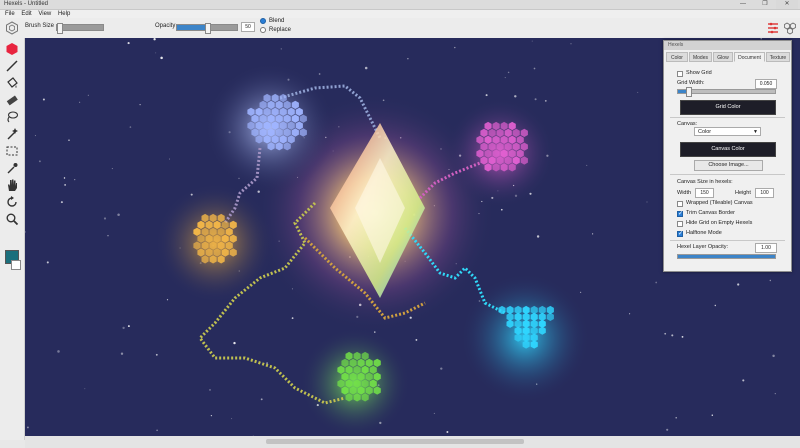 The height and width of the screenshot is (448, 800). I want to click on menu-edit: Edit, so click(26, 14).